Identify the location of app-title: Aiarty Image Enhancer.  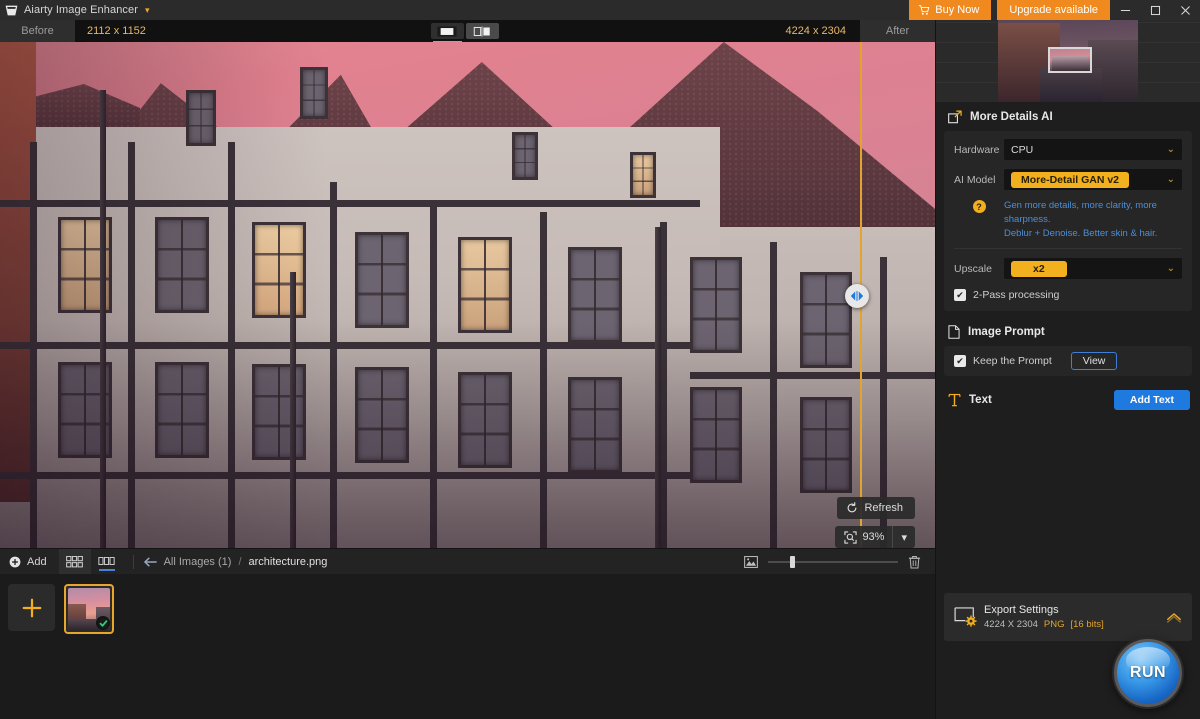
(81, 10).